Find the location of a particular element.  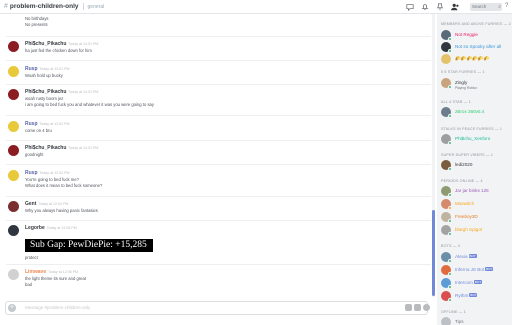

help-icon: ? is located at coordinates (508, 7).